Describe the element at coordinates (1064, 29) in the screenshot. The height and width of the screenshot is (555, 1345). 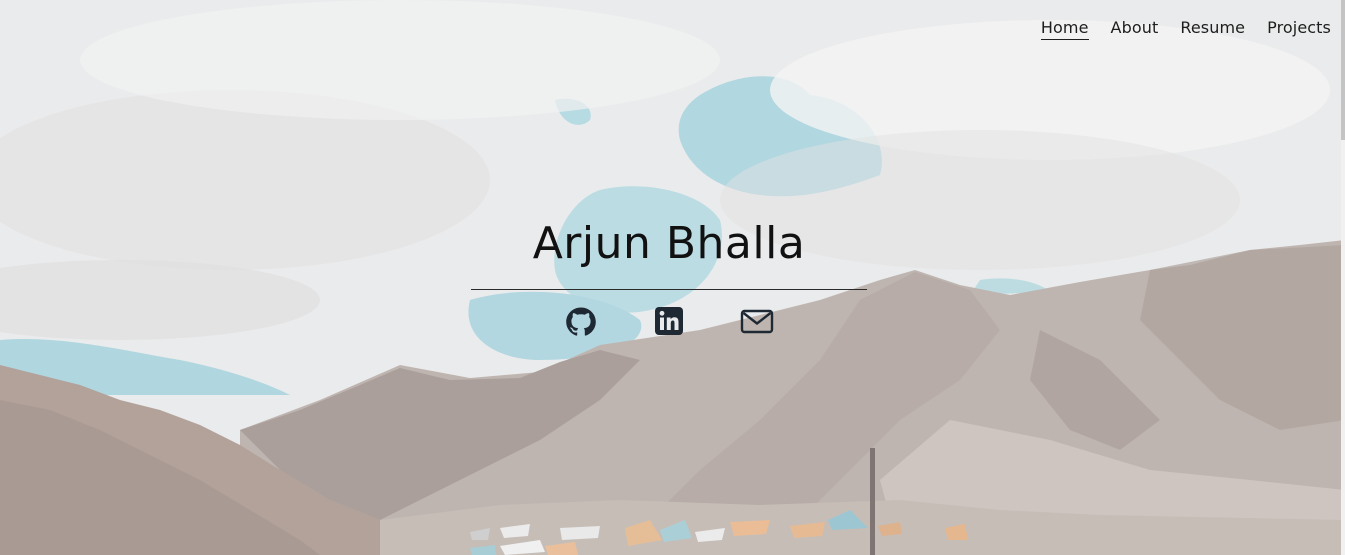
I see `nav-home-link: Home` at that location.